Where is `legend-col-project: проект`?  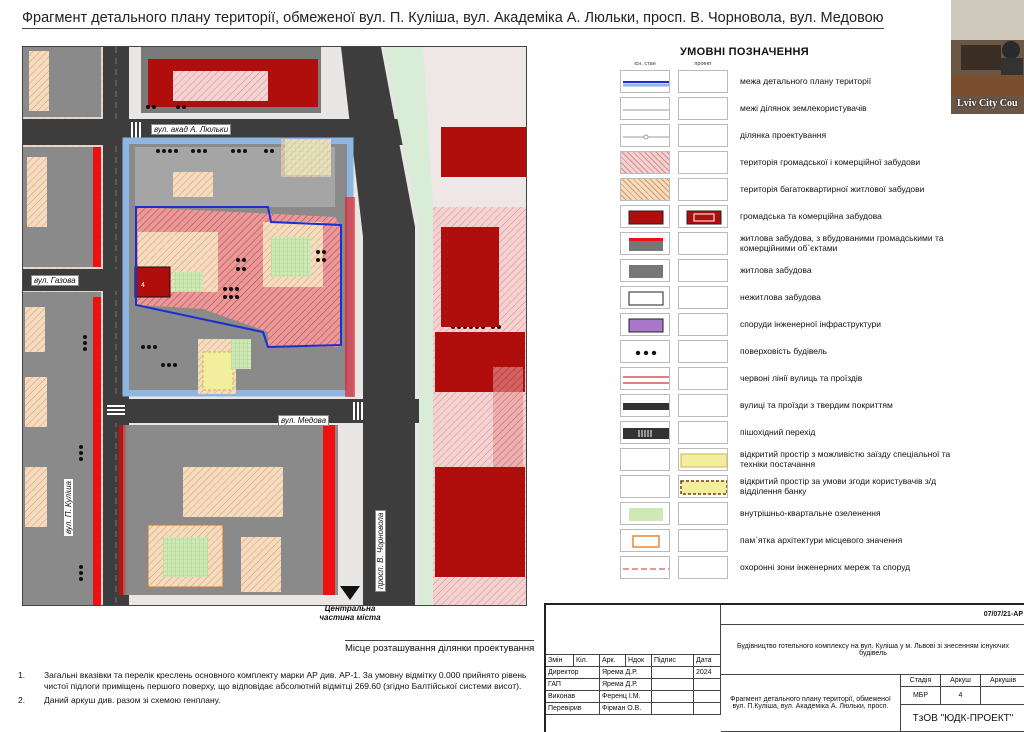 legend-col-project: проект is located at coordinates (703, 64).